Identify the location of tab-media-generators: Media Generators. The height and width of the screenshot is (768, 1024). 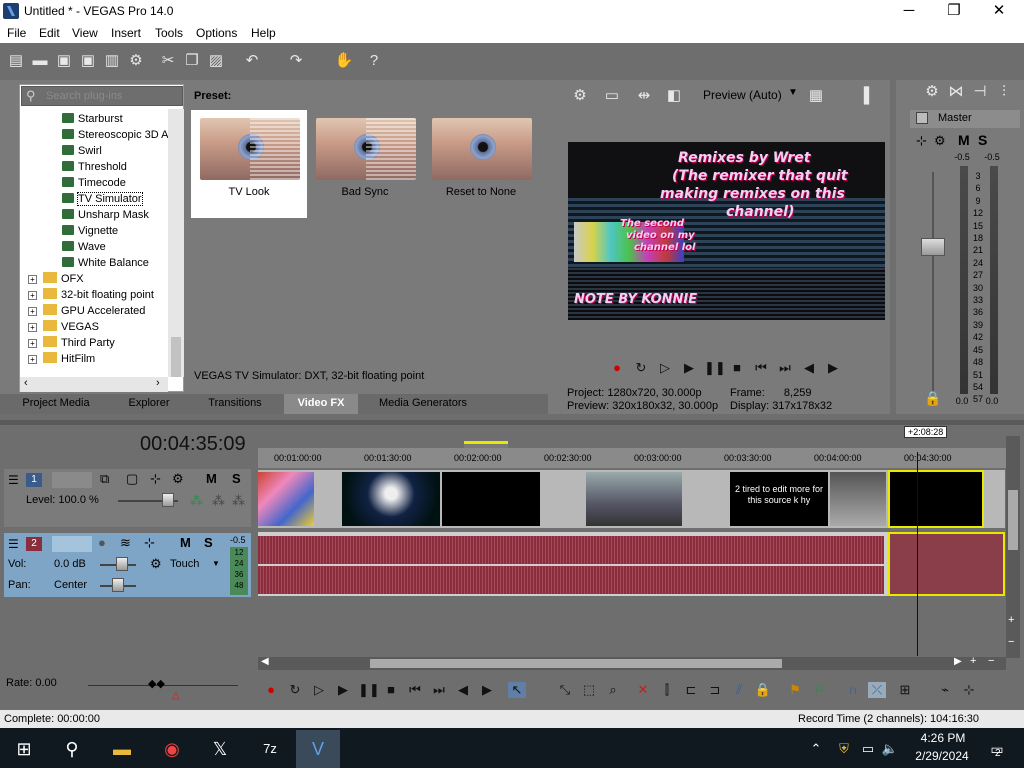
(423, 404).